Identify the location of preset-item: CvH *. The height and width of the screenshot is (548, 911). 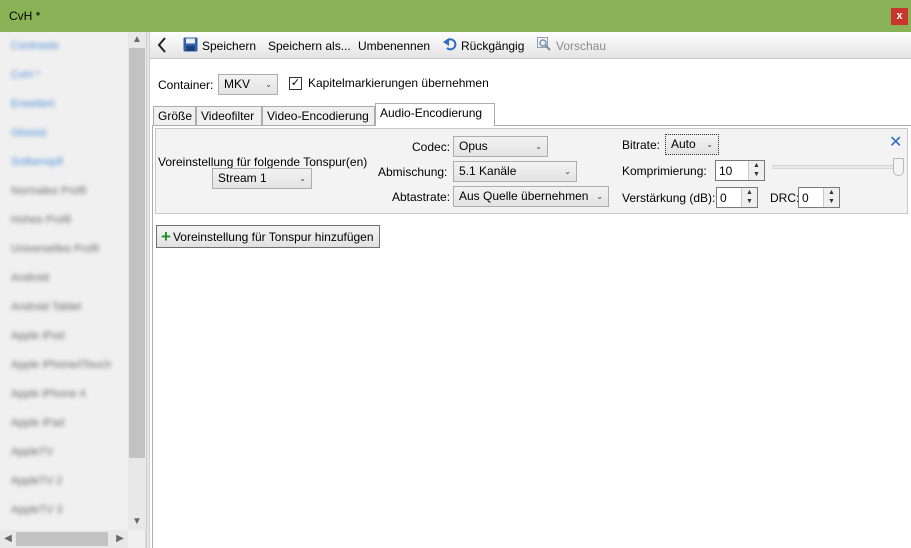
(25, 75).